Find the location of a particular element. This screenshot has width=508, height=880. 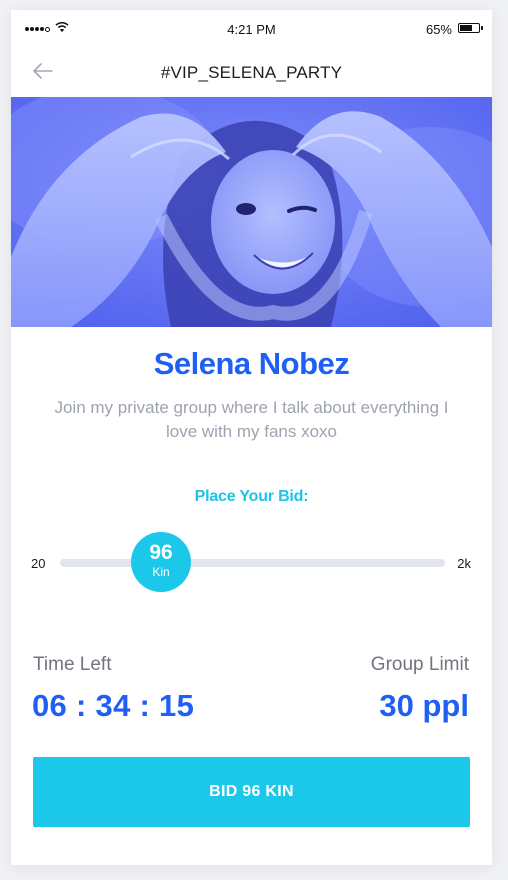

slider-unit: Kin is located at coordinates (161, 572).